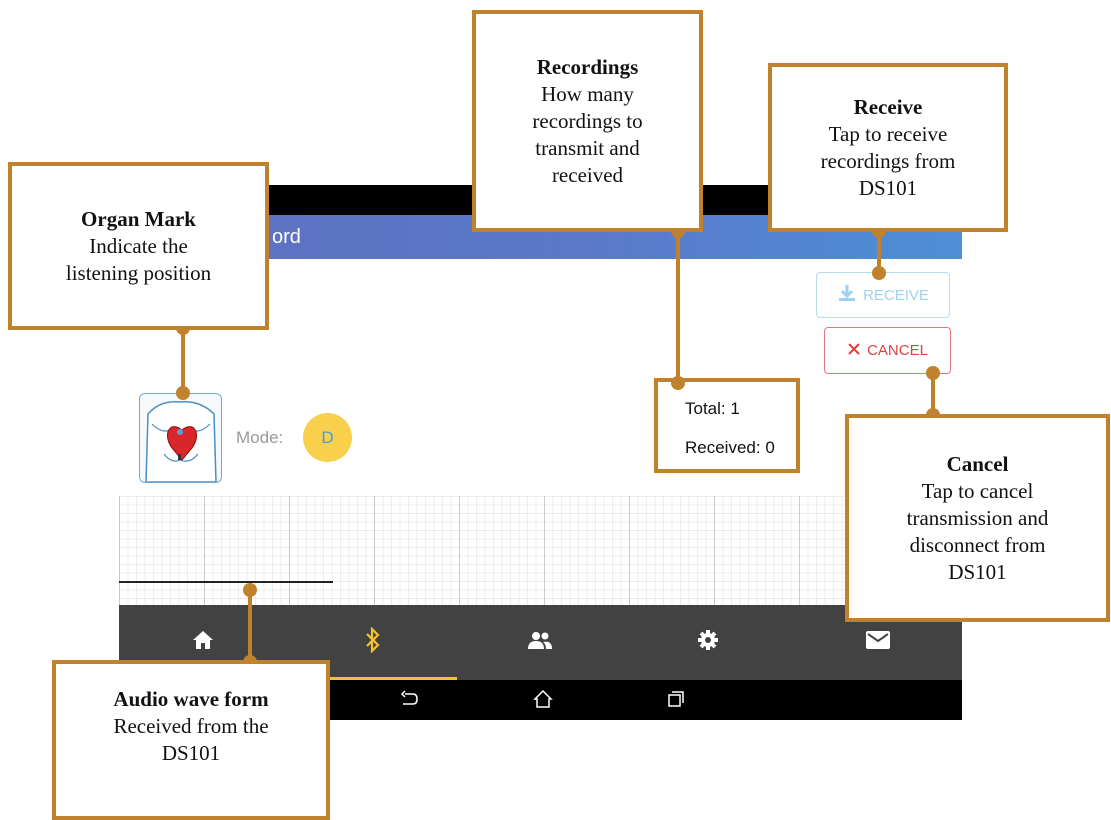 This screenshot has width=1111, height=820. What do you see at coordinates (678, 383) in the screenshot?
I see `recordings-connector-dot` at bounding box center [678, 383].